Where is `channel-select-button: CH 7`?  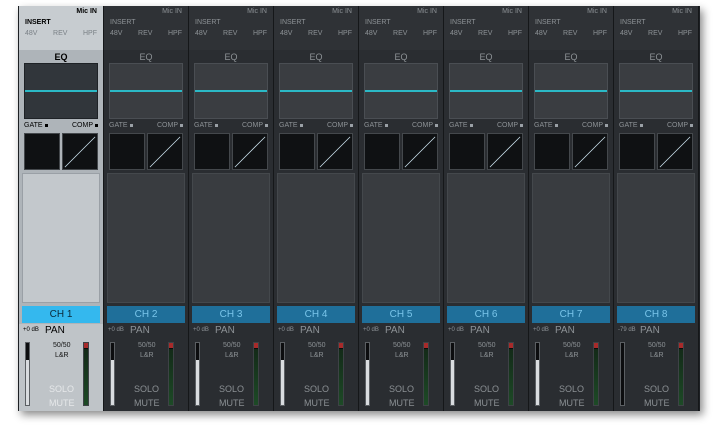
channel-select-button: CH 7 is located at coordinates (571, 314).